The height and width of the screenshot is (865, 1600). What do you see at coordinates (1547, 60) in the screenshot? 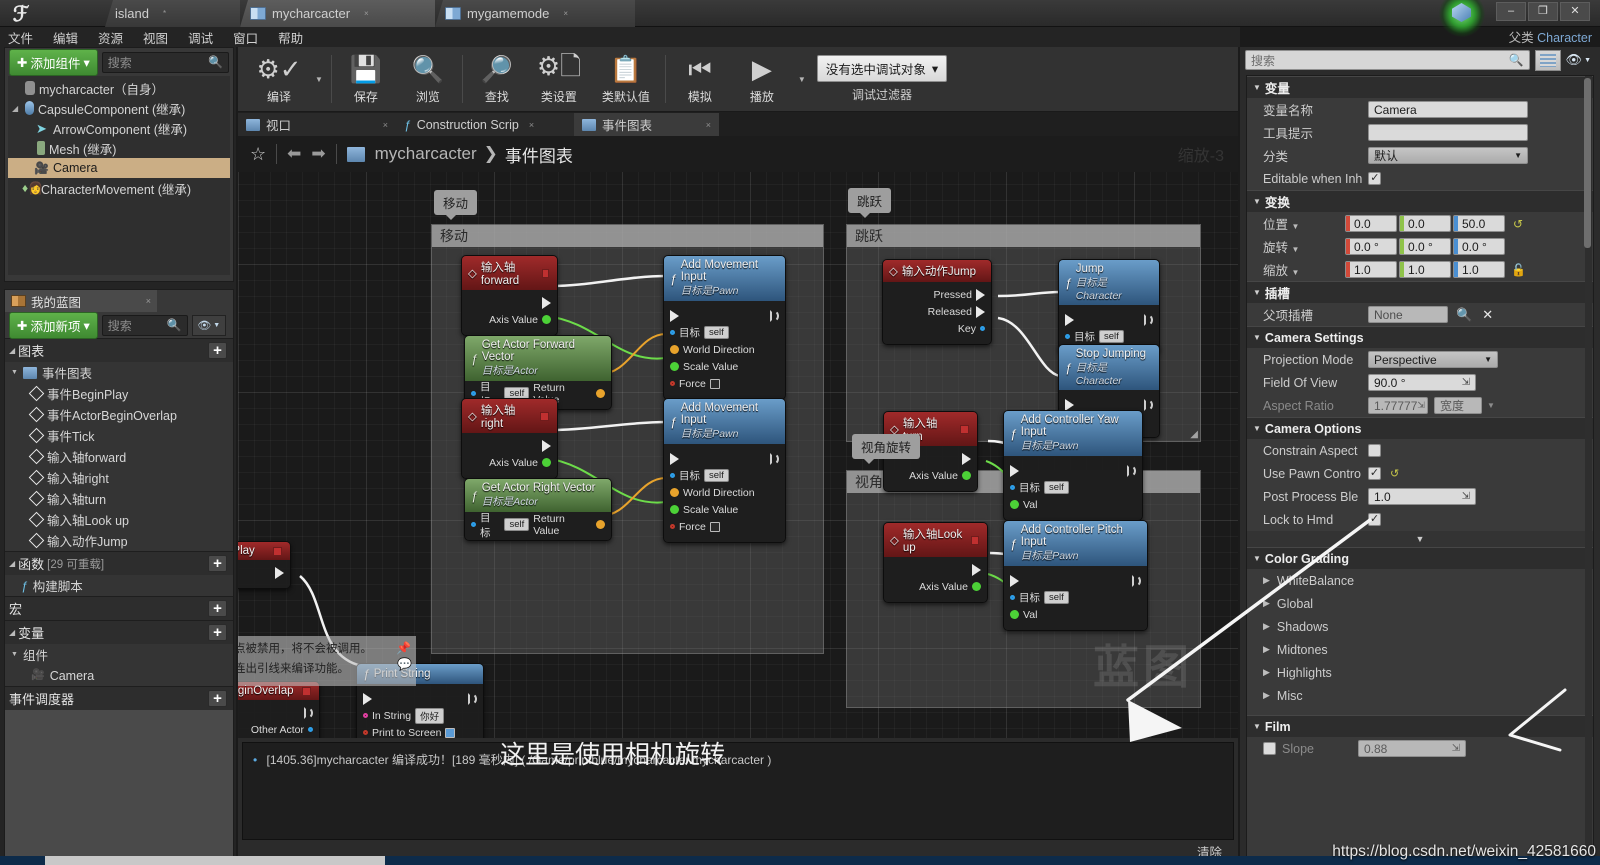
I see `display-options-button` at bounding box center [1547, 60].